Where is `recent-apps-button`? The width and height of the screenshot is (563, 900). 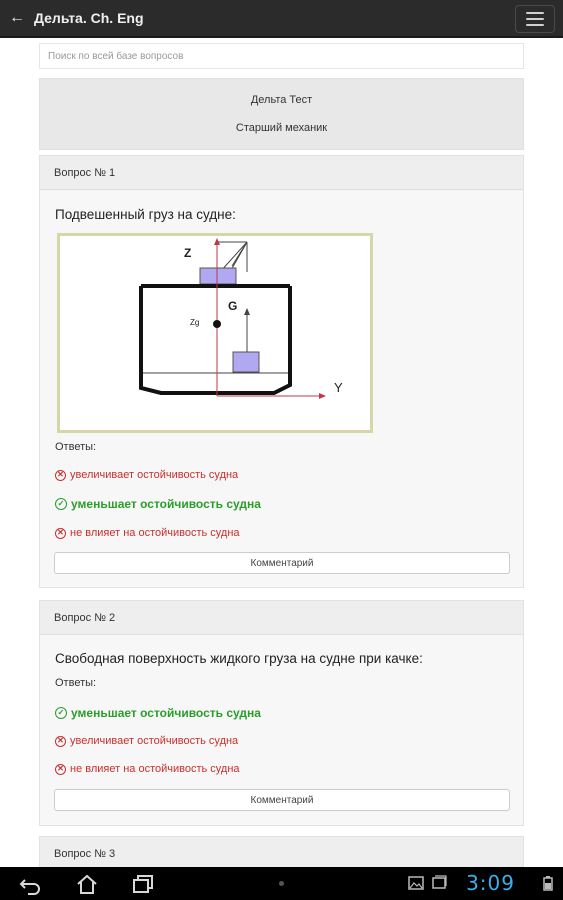 recent-apps-button is located at coordinates (143, 884).